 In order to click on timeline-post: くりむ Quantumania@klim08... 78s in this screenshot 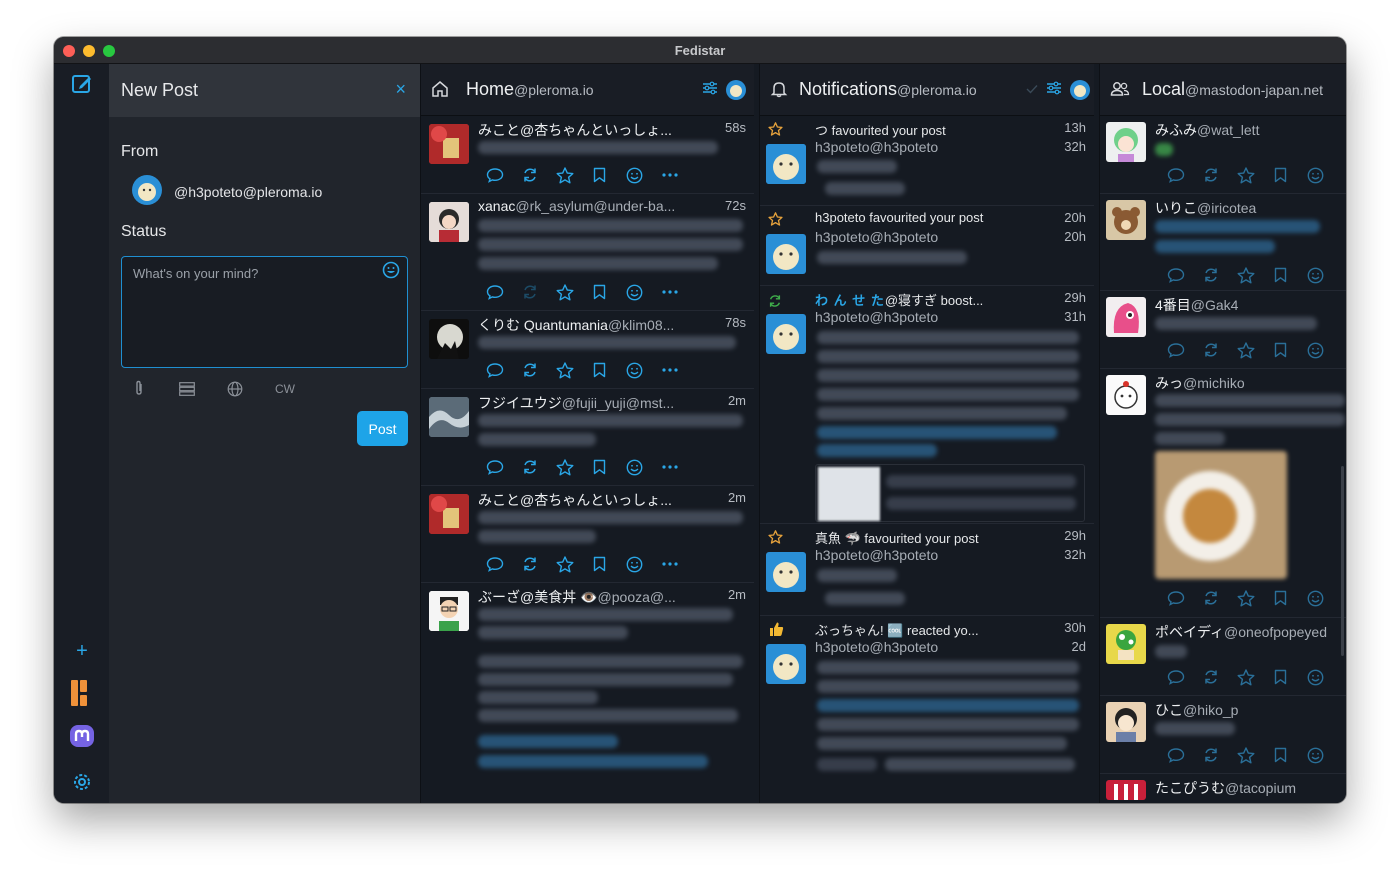, I will do `click(587, 350)`.